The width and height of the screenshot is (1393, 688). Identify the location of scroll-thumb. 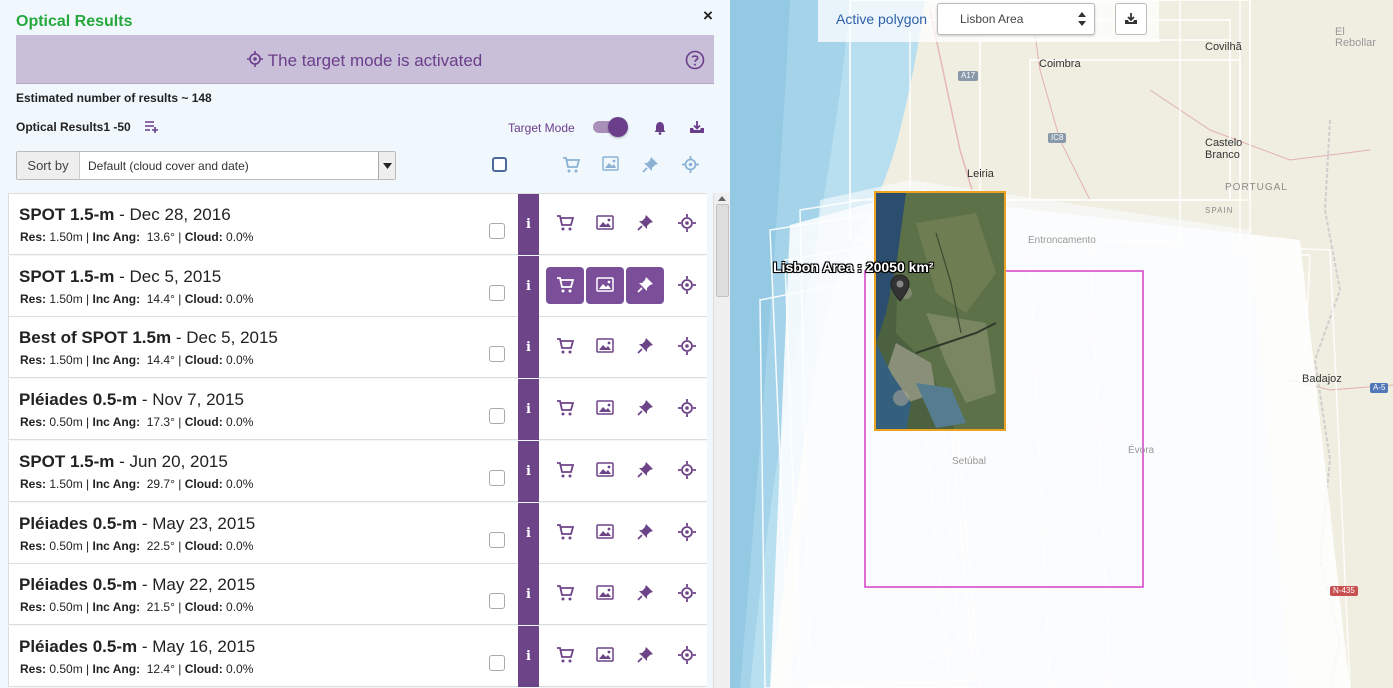
(722, 250).